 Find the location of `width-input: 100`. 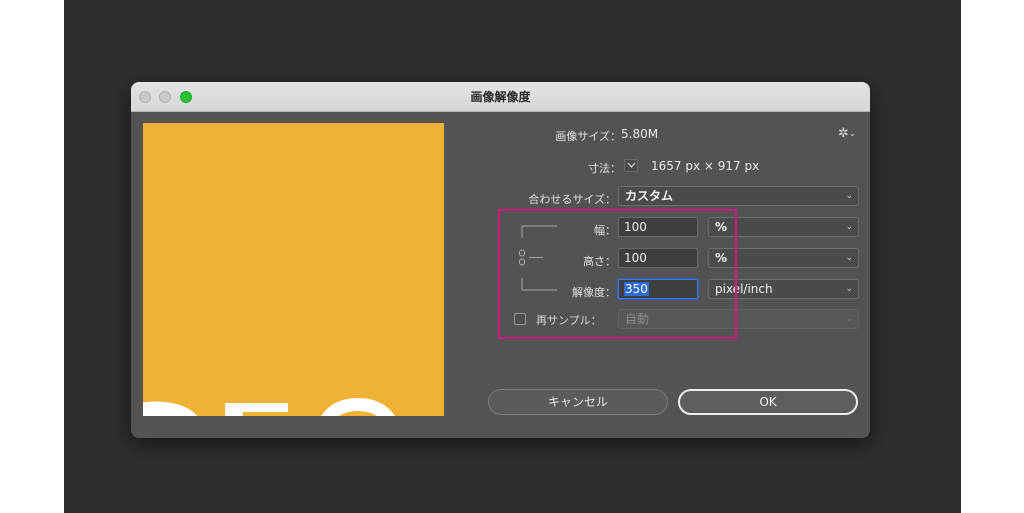

width-input: 100 is located at coordinates (658, 227).